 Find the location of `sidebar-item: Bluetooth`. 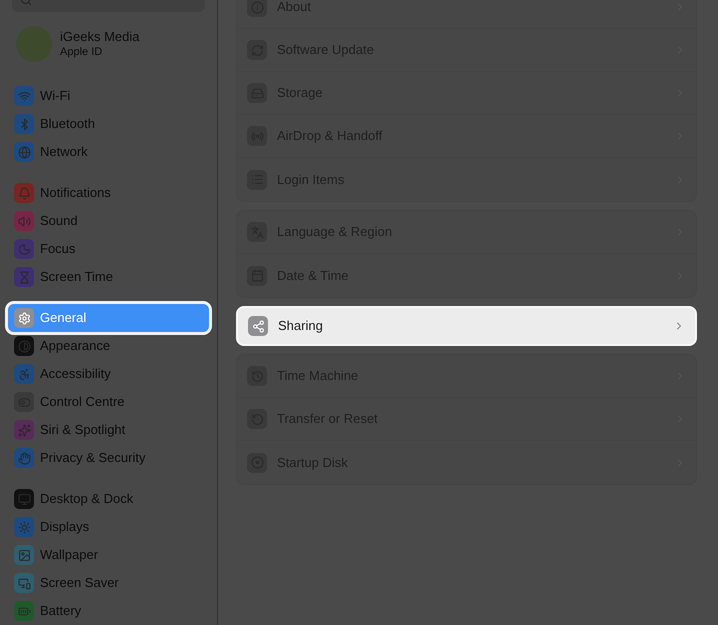

sidebar-item: Bluetooth is located at coordinates (108, 124).